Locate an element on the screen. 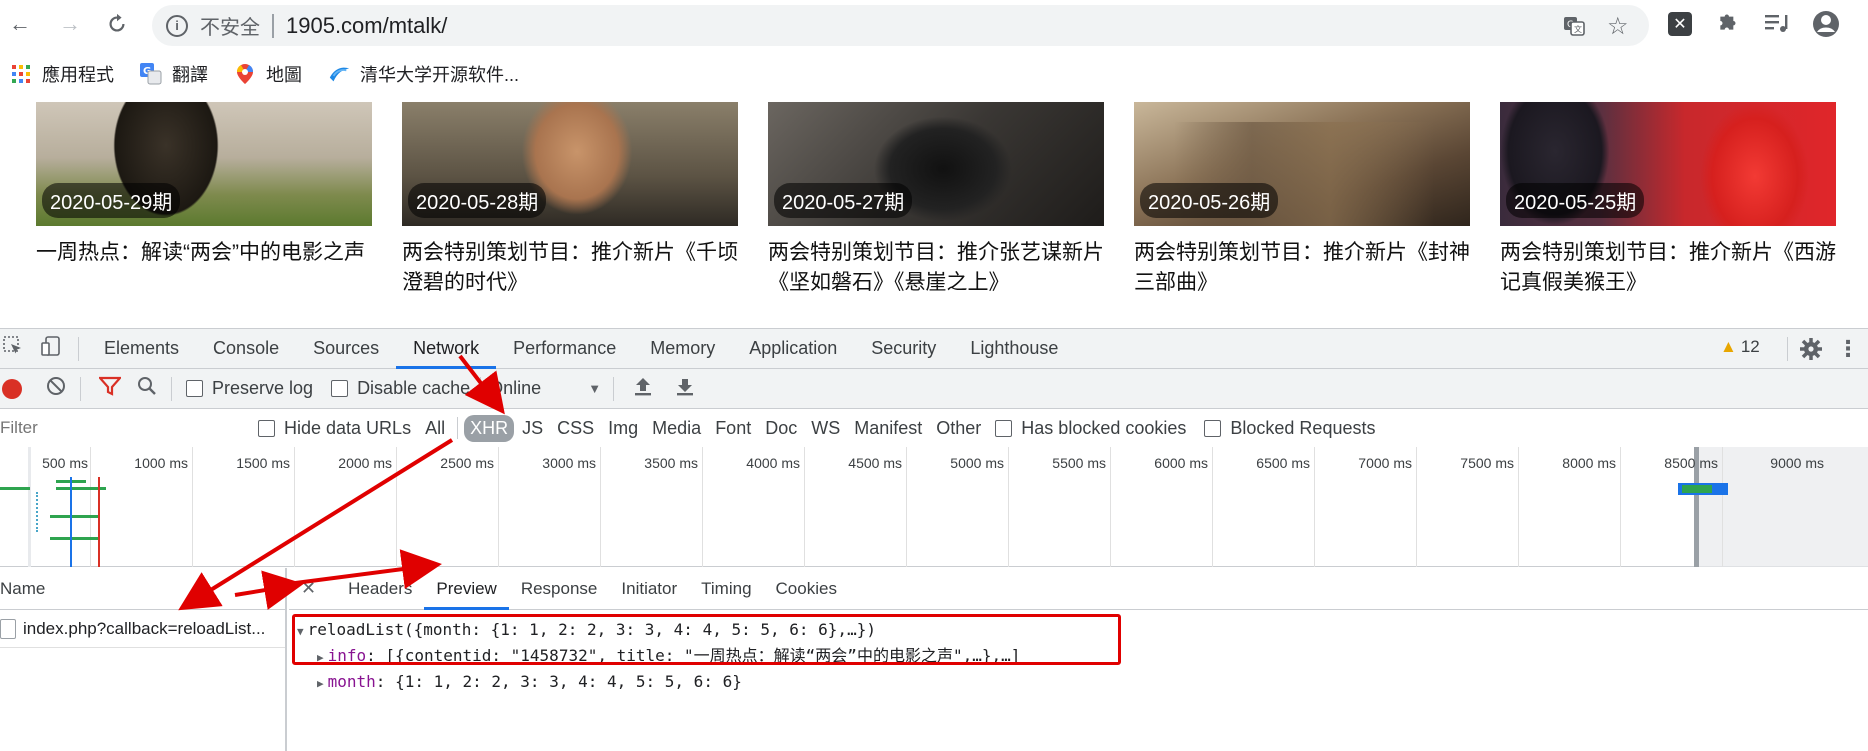 This screenshot has width=1868, height=751. reload-icon is located at coordinates (117, 24).